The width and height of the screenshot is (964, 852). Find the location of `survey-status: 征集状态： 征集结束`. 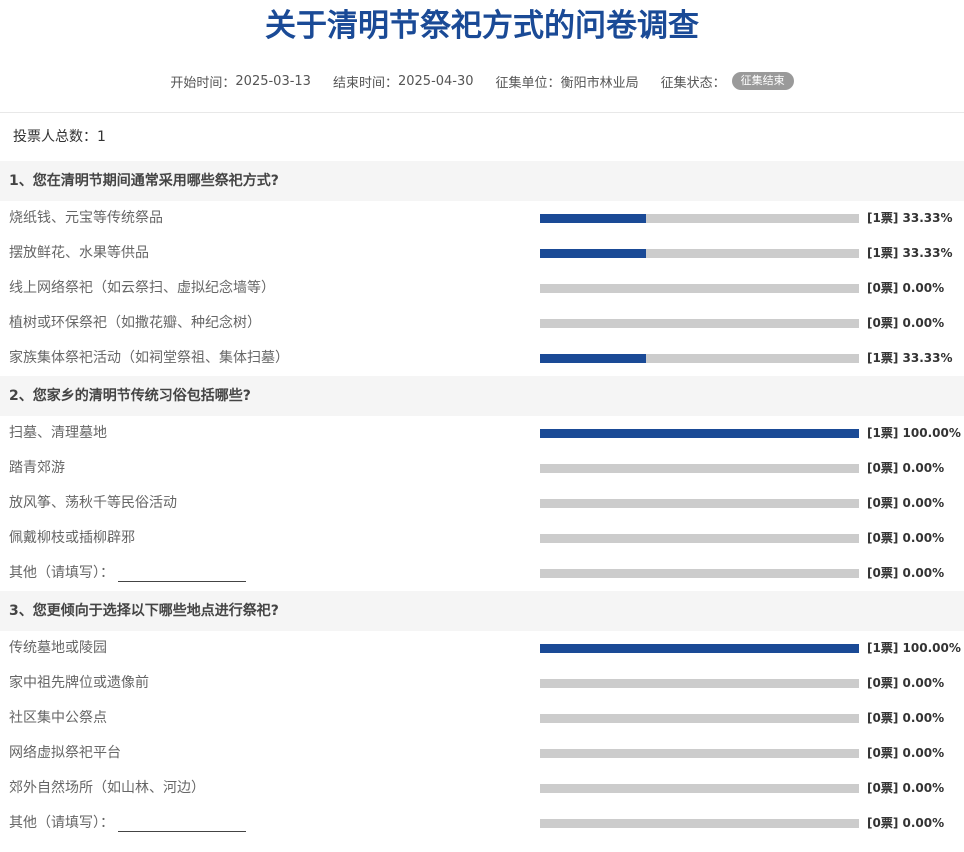

survey-status: 征集状态： 征集结束 is located at coordinates (727, 81).